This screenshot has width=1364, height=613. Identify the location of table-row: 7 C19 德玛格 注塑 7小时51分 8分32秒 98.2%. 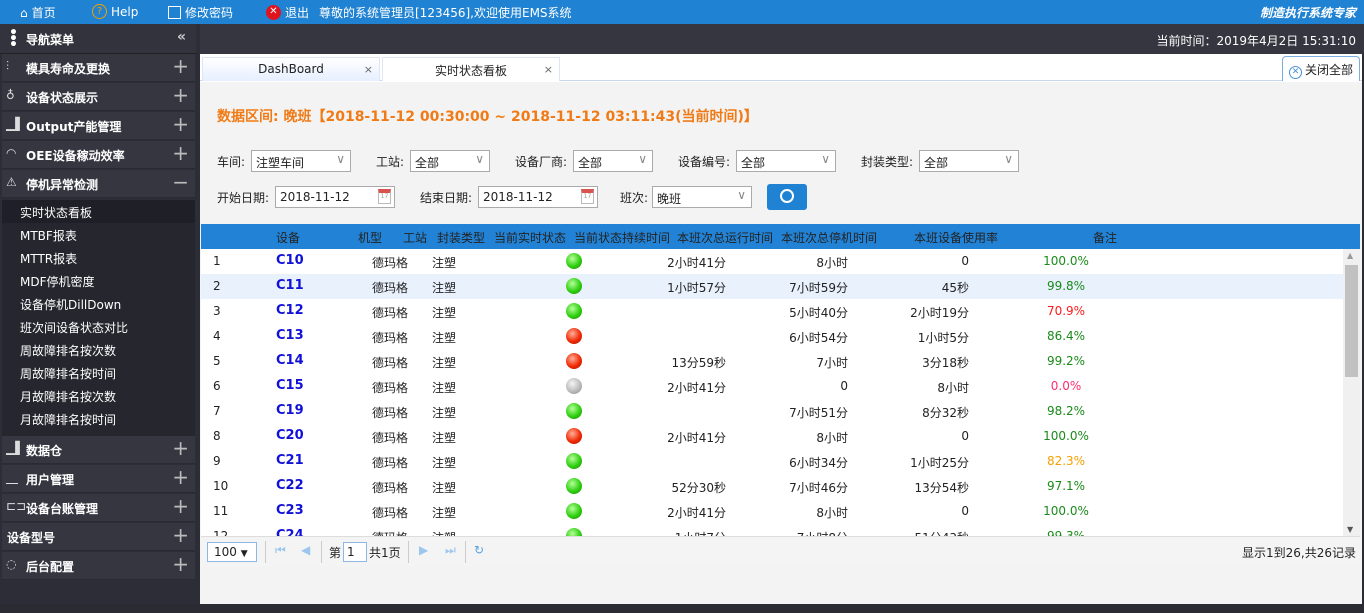
(772, 411).